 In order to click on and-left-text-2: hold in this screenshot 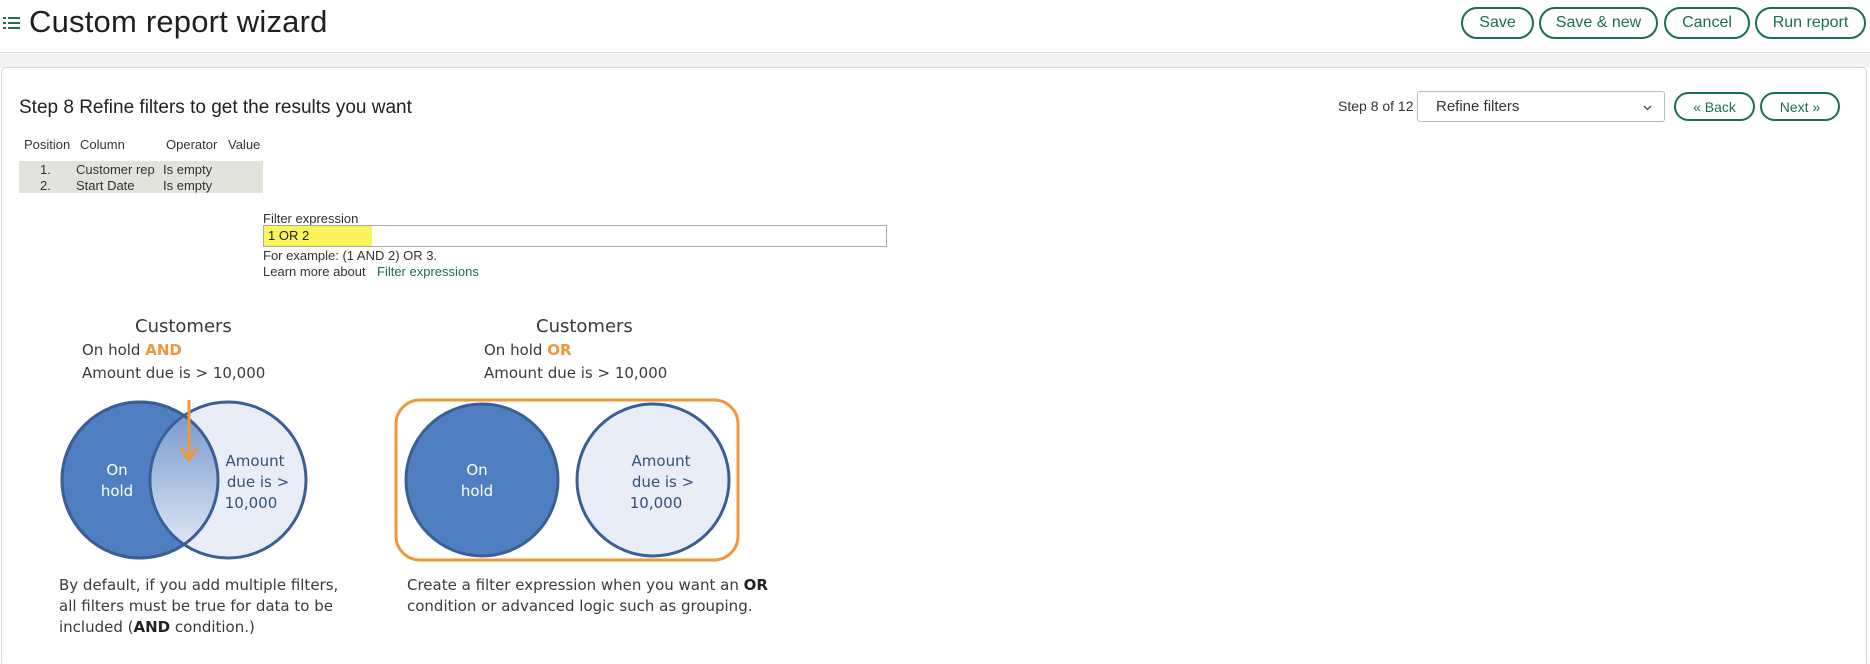, I will do `click(117, 491)`.